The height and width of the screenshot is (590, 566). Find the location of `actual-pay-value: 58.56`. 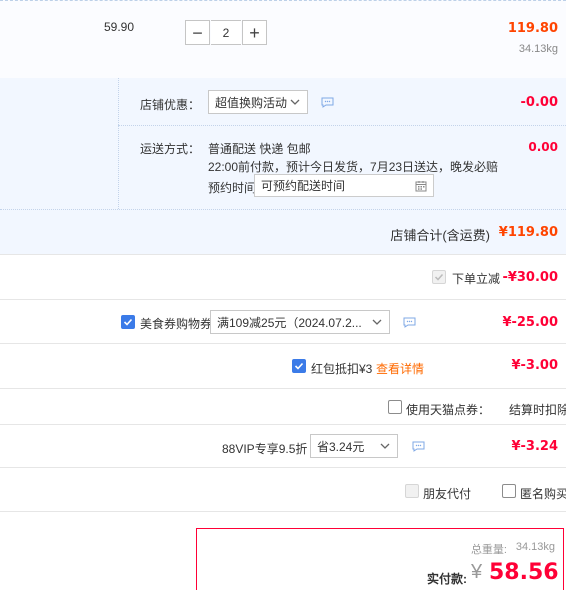

actual-pay-value: 58.56 is located at coordinates (524, 572).